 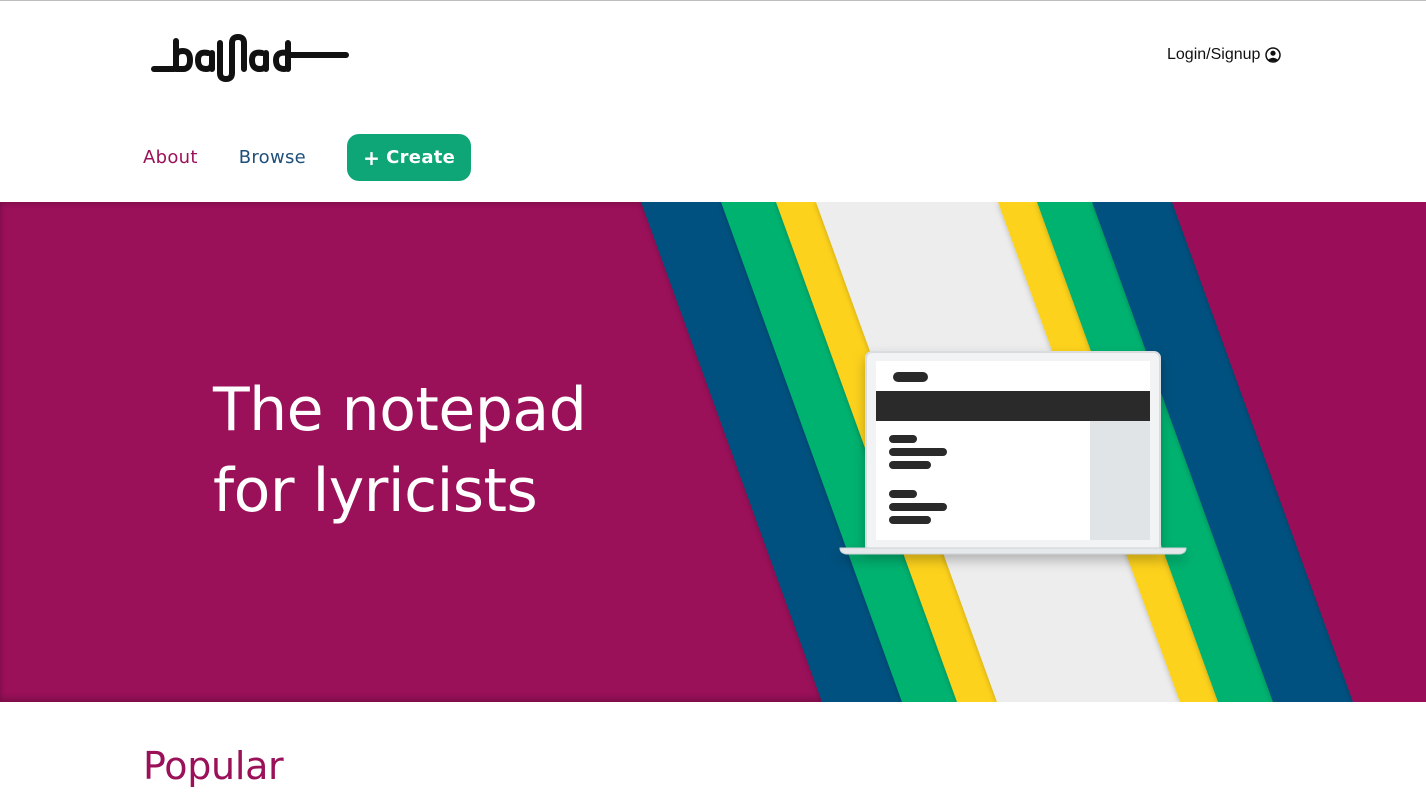 What do you see at coordinates (272, 157) in the screenshot?
I see `nav-browse-link: Browse` at bounding box center [272, 157].